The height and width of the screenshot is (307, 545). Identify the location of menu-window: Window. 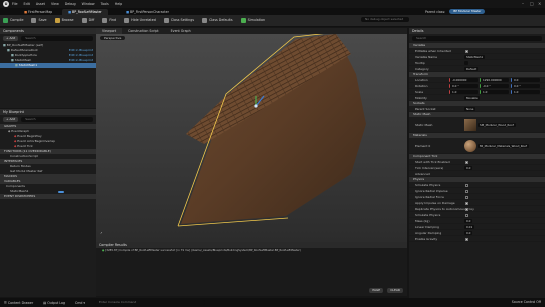
(88, 4).